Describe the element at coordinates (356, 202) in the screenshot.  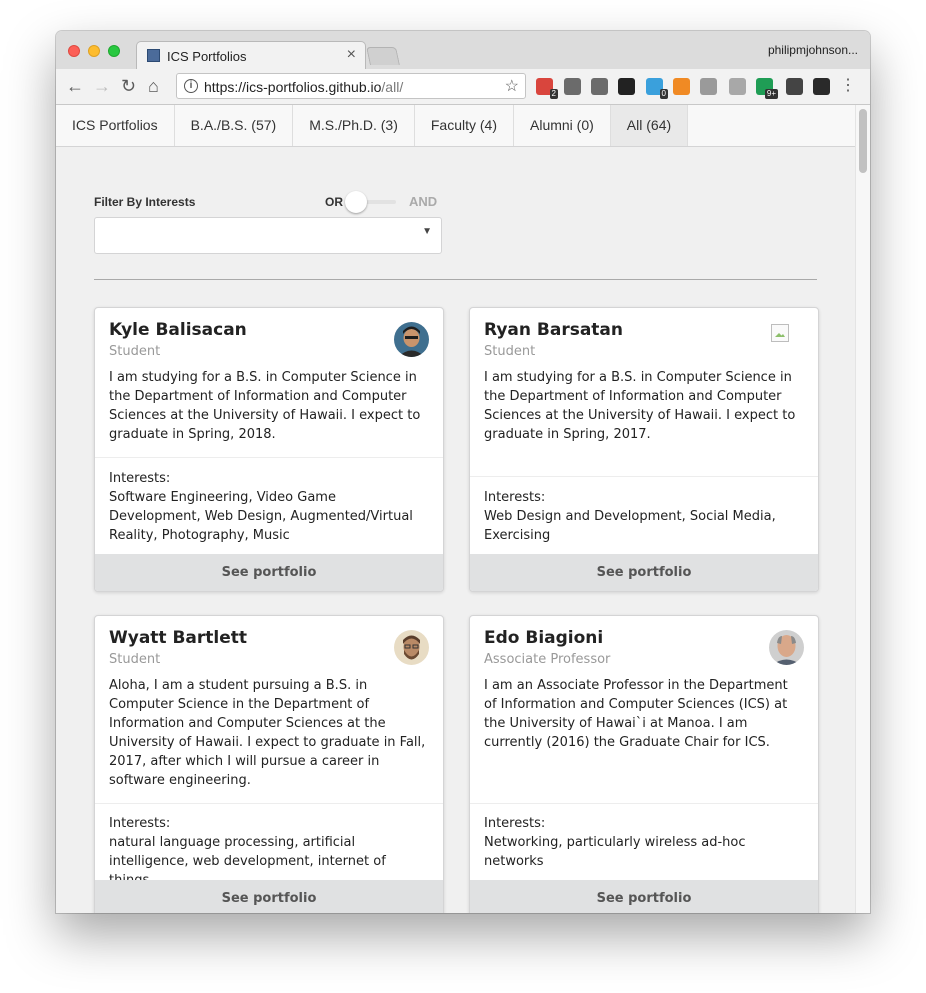
I see `and-or-toggle-knob` at that location.